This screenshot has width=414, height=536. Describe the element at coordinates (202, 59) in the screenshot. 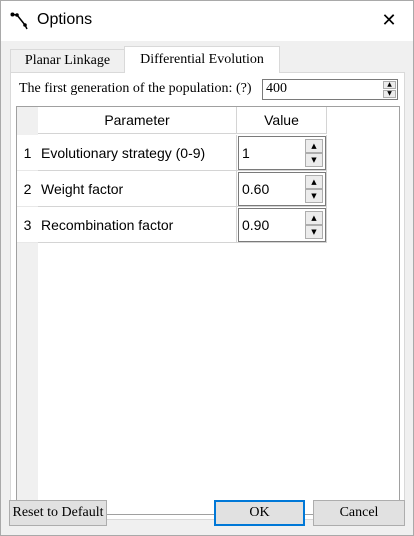

I see `tab-differential-evolution: Differential Evolution` at that location.